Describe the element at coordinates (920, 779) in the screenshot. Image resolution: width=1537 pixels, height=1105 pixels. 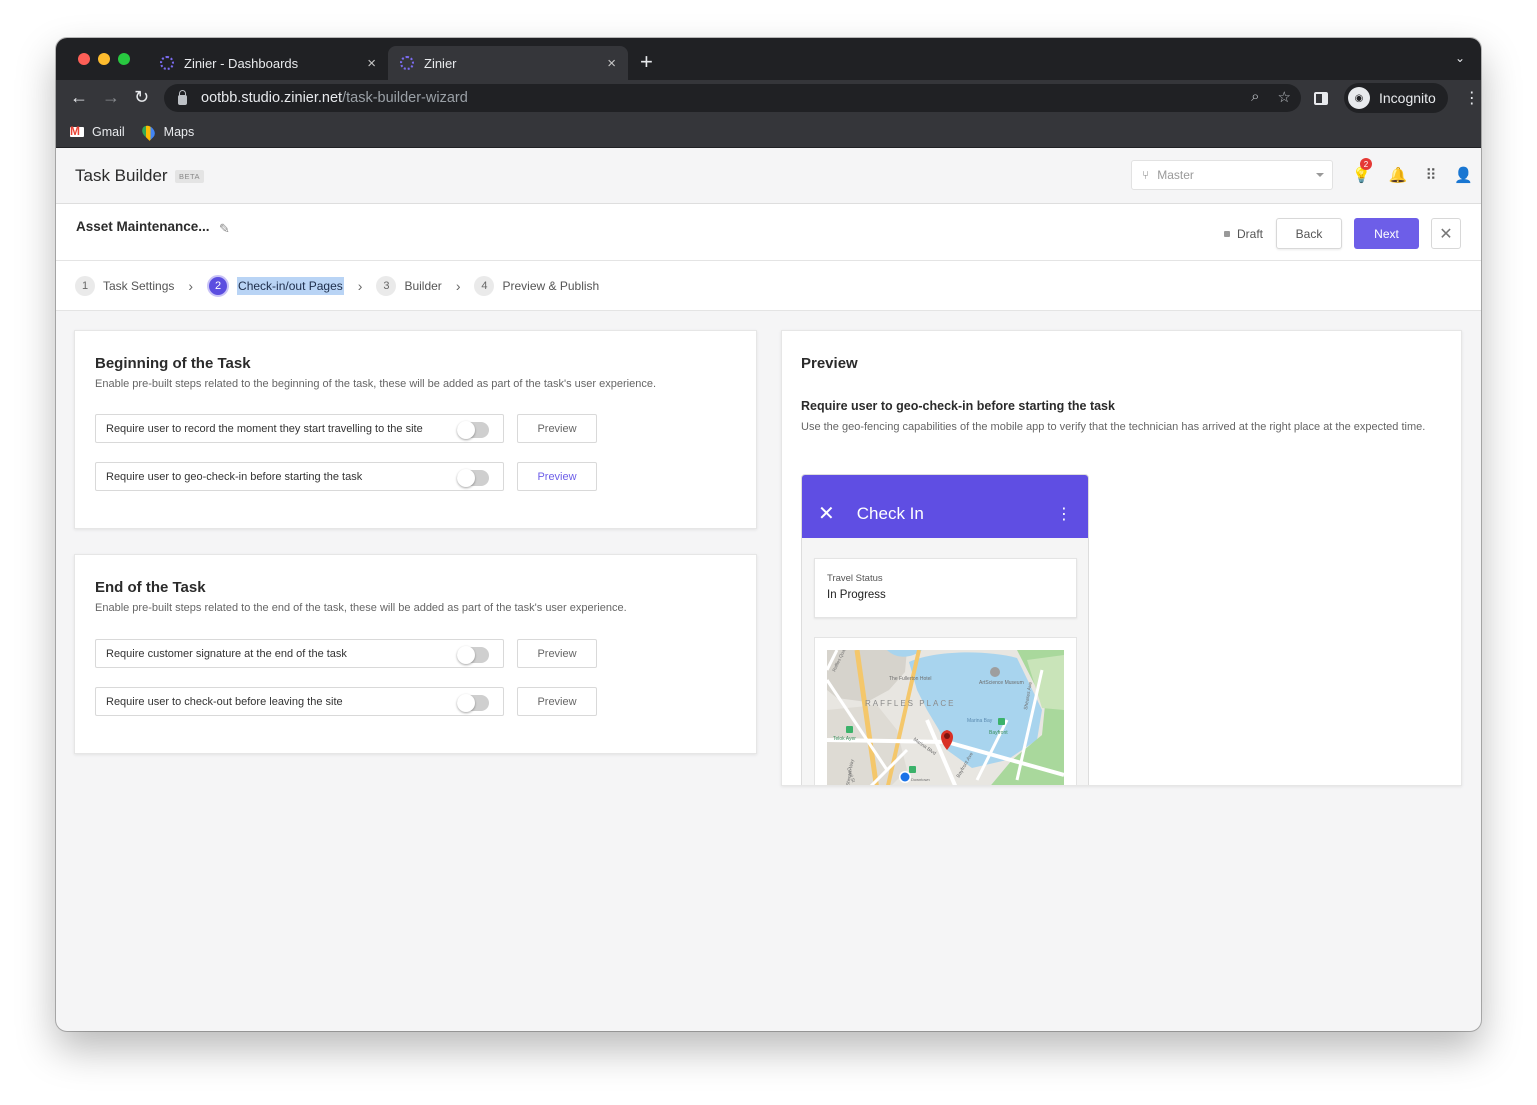
I see `map-label: Downtown` at that location.